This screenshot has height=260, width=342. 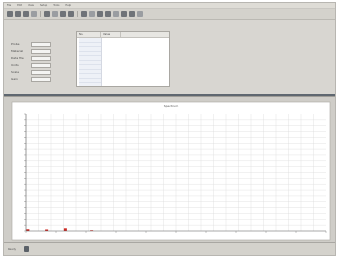 I want to click on settings-icon, so click(x=132, y=14).